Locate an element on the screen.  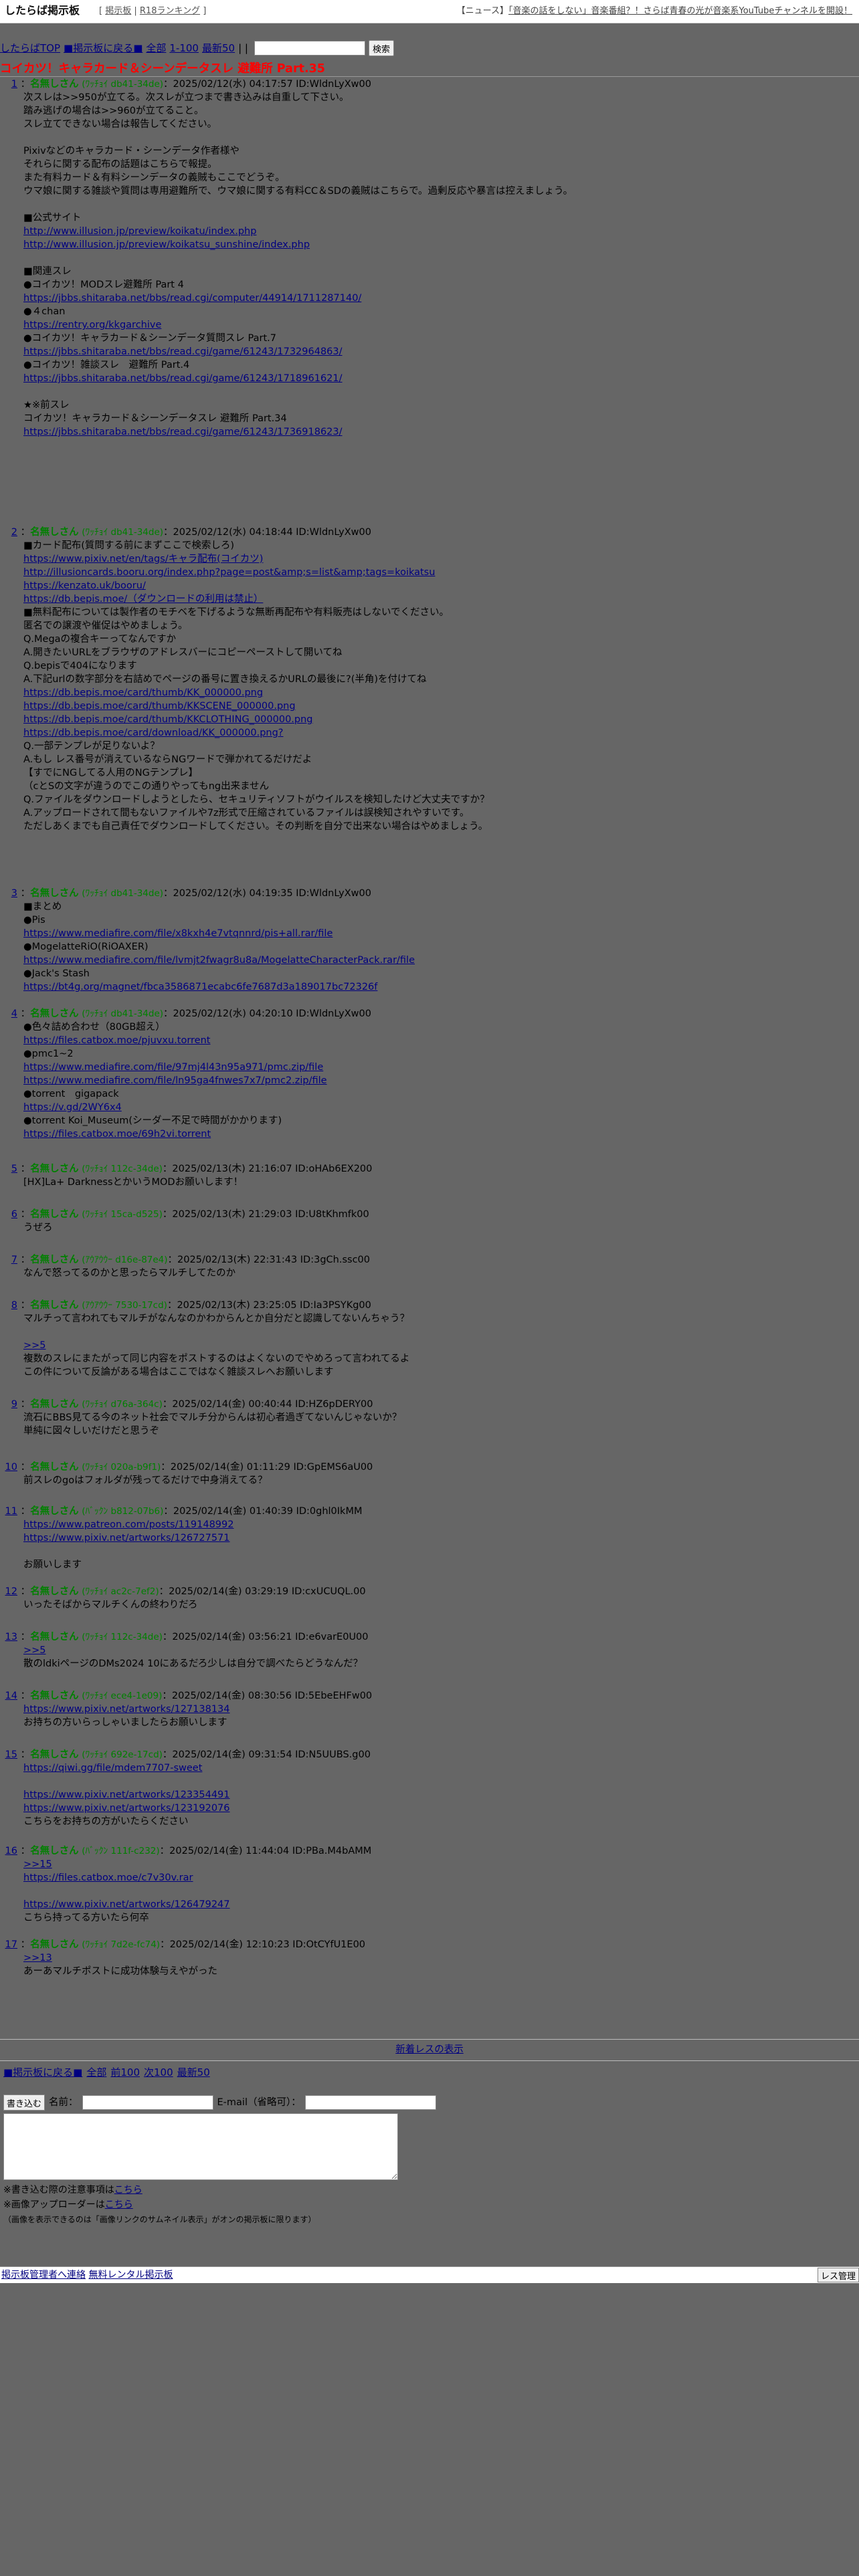
search-input is located at coordinates (310, 48).